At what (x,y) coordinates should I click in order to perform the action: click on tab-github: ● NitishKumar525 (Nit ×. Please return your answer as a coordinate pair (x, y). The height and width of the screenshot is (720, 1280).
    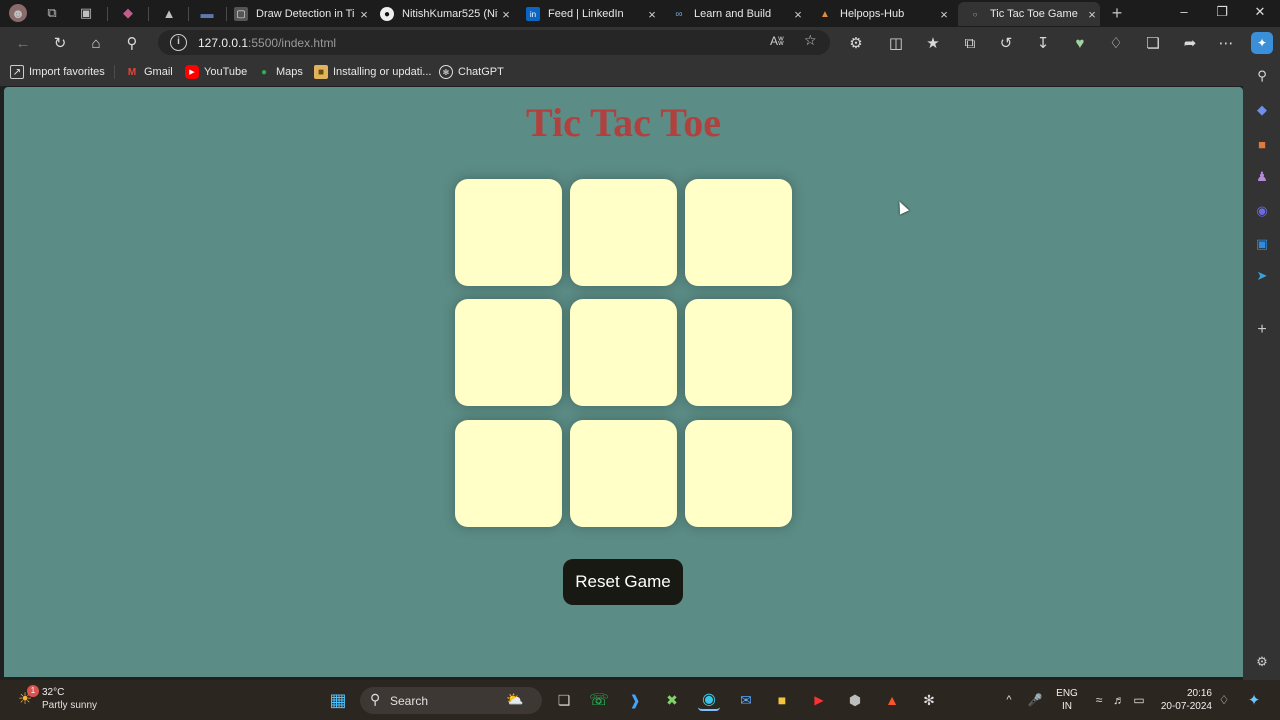
    Looking at the image, I should click on (447, 14).